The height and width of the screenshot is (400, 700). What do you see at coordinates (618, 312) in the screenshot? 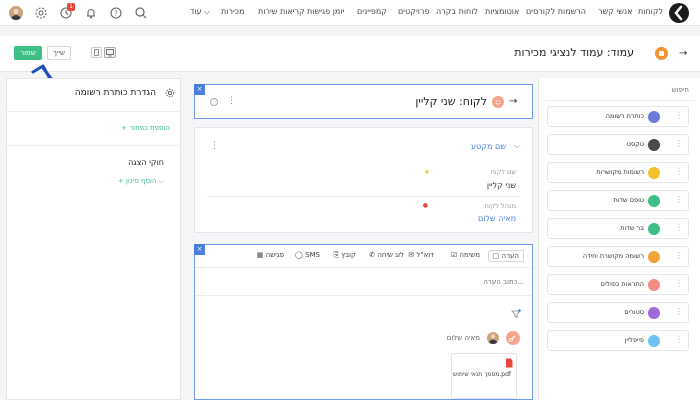
I see `widget-stories: סטורים ⋮` at bounding box center [618, 312].